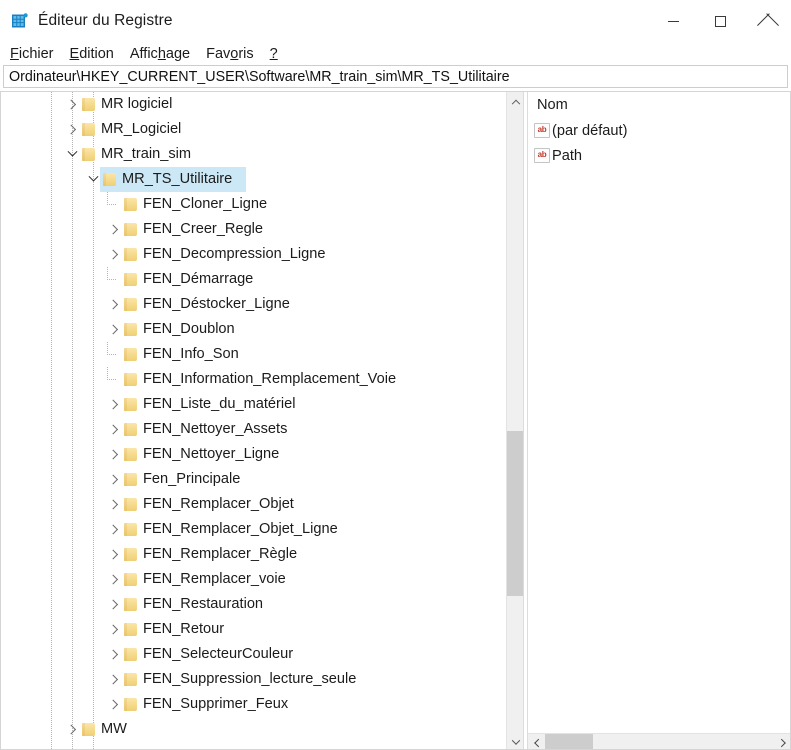  I want to click on scroll-right-button, so click(782, 742).